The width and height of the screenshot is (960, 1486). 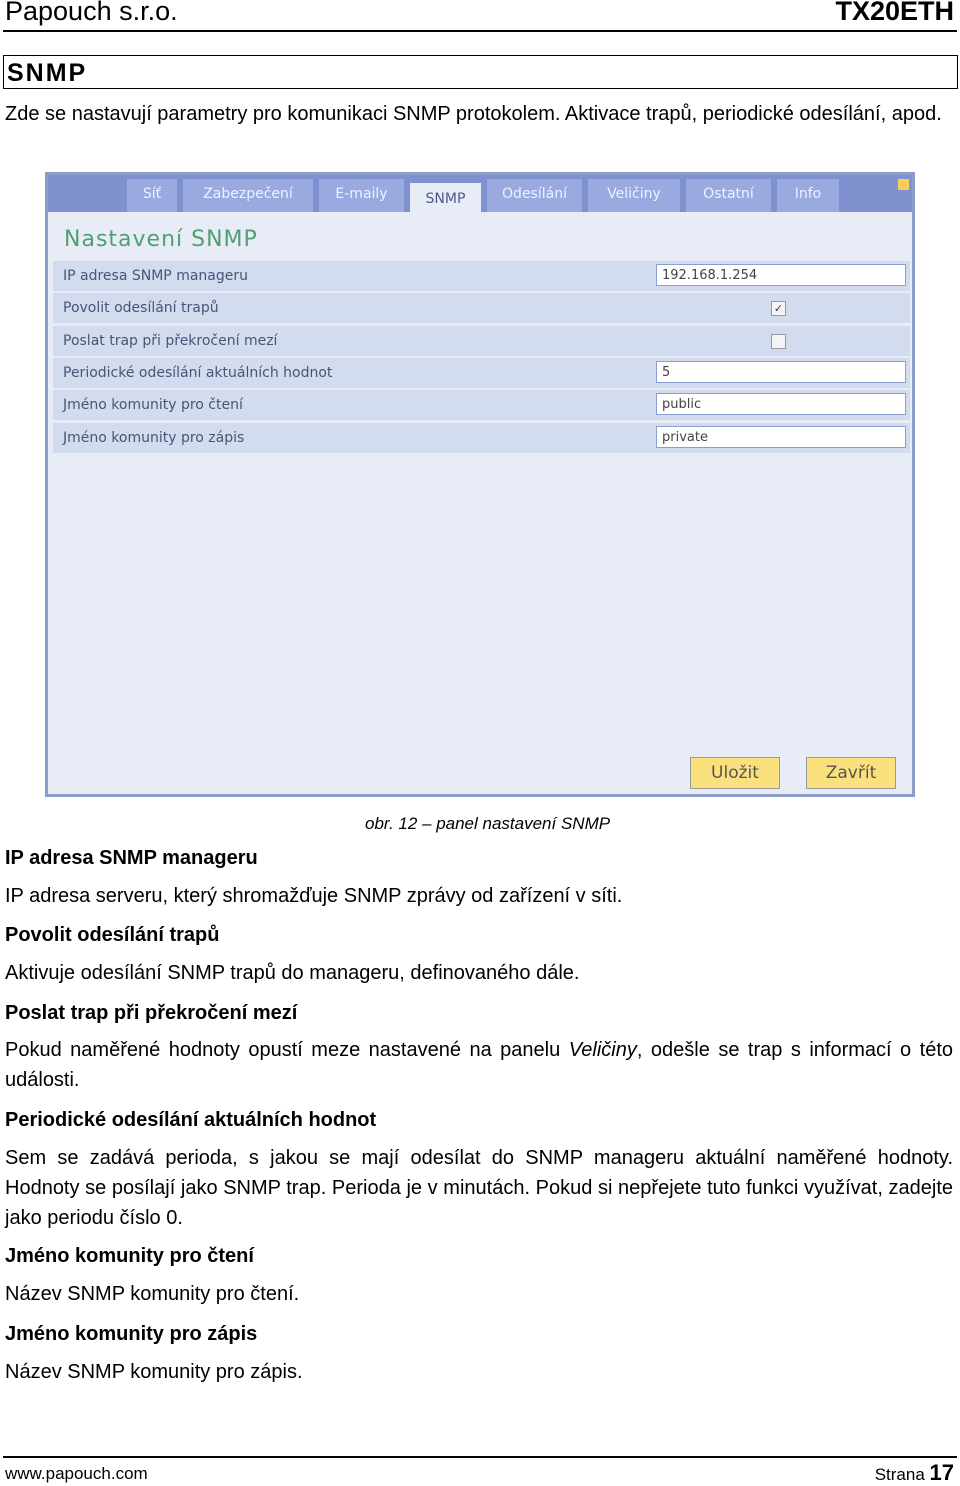 What do you see at coordinates (808, 195) in the screenshot?
I see `tab-info: Info` at bounding box center [808, 195].